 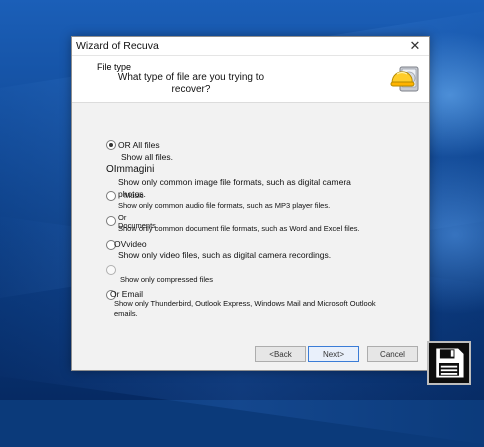 I want to click on cancel-button: Cancel, so click(x=392, y=354).